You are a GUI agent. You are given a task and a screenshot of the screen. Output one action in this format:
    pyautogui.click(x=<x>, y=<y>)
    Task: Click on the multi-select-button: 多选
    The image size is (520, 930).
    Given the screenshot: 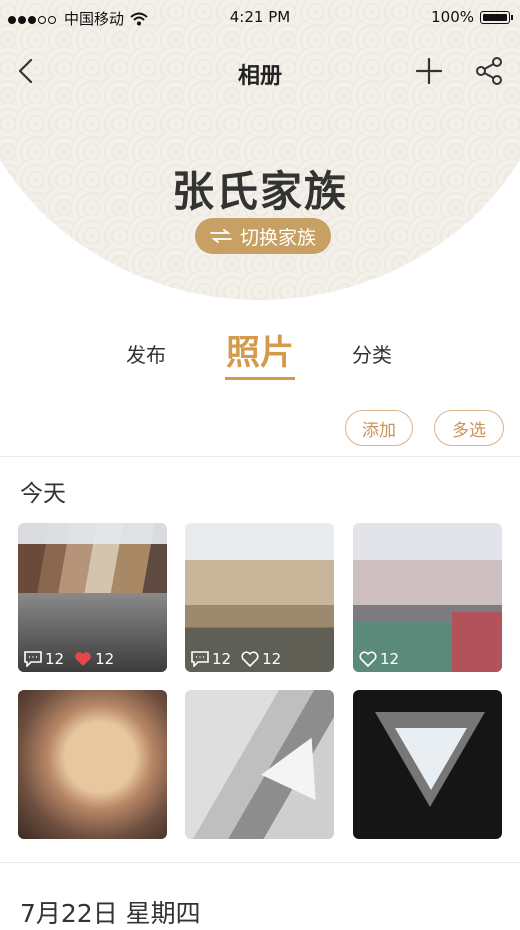 What is the action you would take?
    pyautogui.click(x=469, y=428)
    